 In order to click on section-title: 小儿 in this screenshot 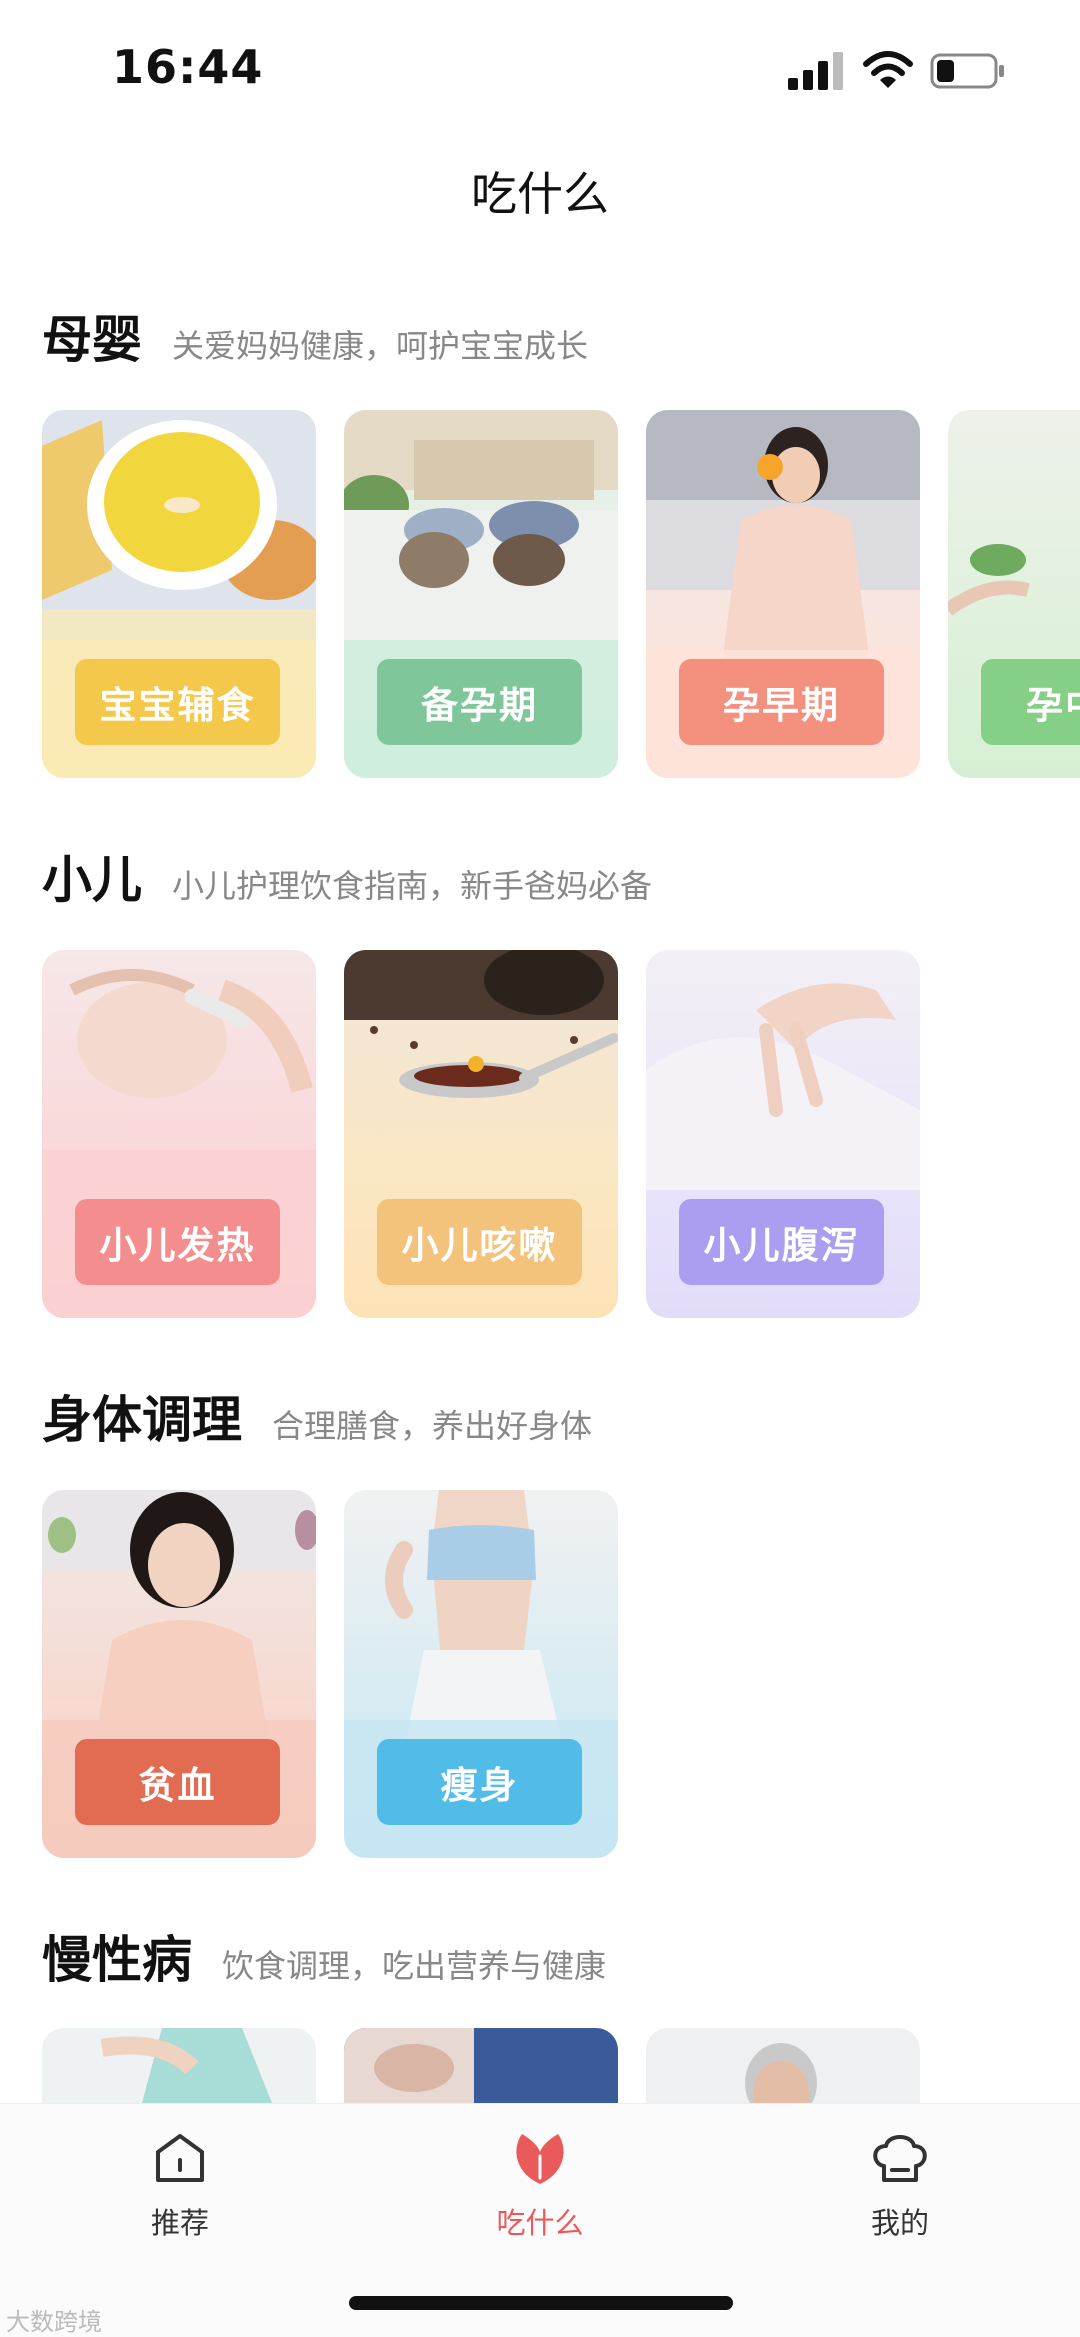, I will do `click(92, 880)`.